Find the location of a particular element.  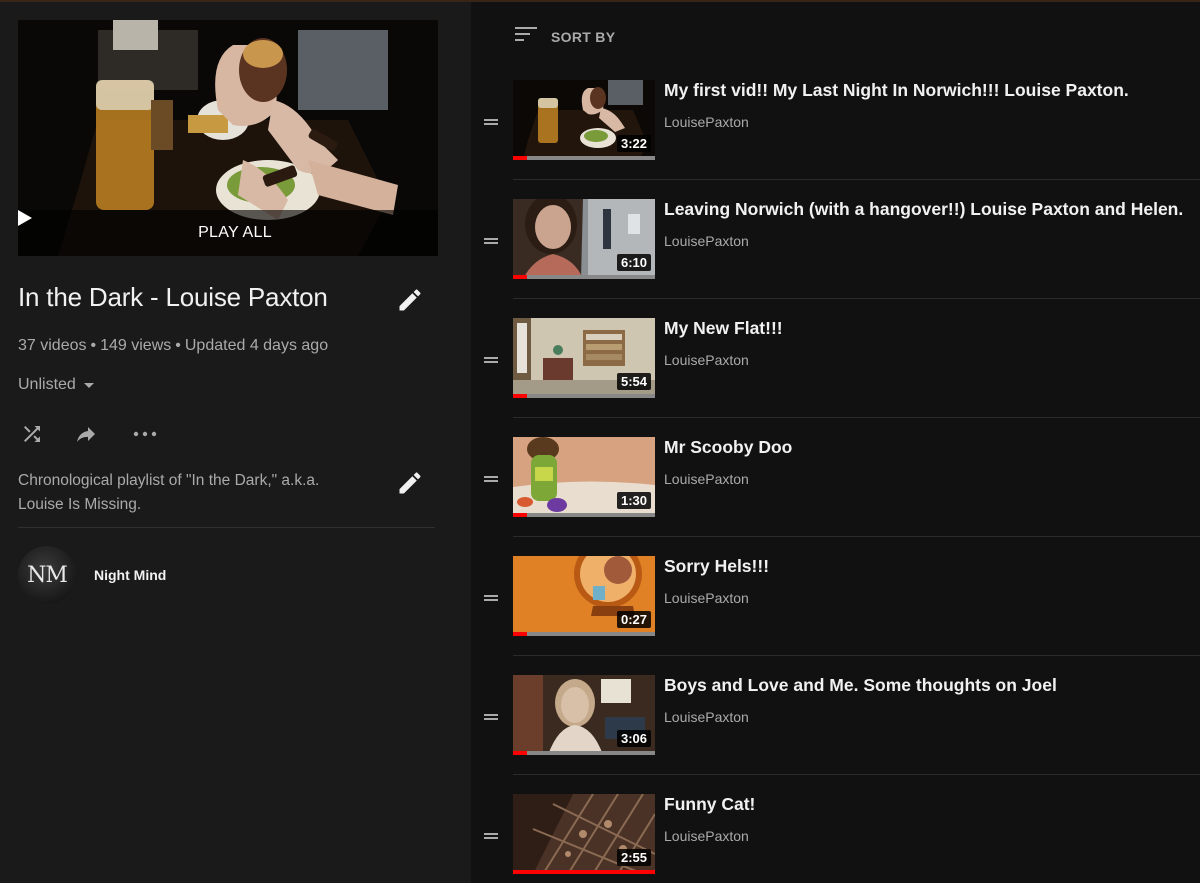

last-updated: Updated 4 days ago is located at coordinates (256, 345).